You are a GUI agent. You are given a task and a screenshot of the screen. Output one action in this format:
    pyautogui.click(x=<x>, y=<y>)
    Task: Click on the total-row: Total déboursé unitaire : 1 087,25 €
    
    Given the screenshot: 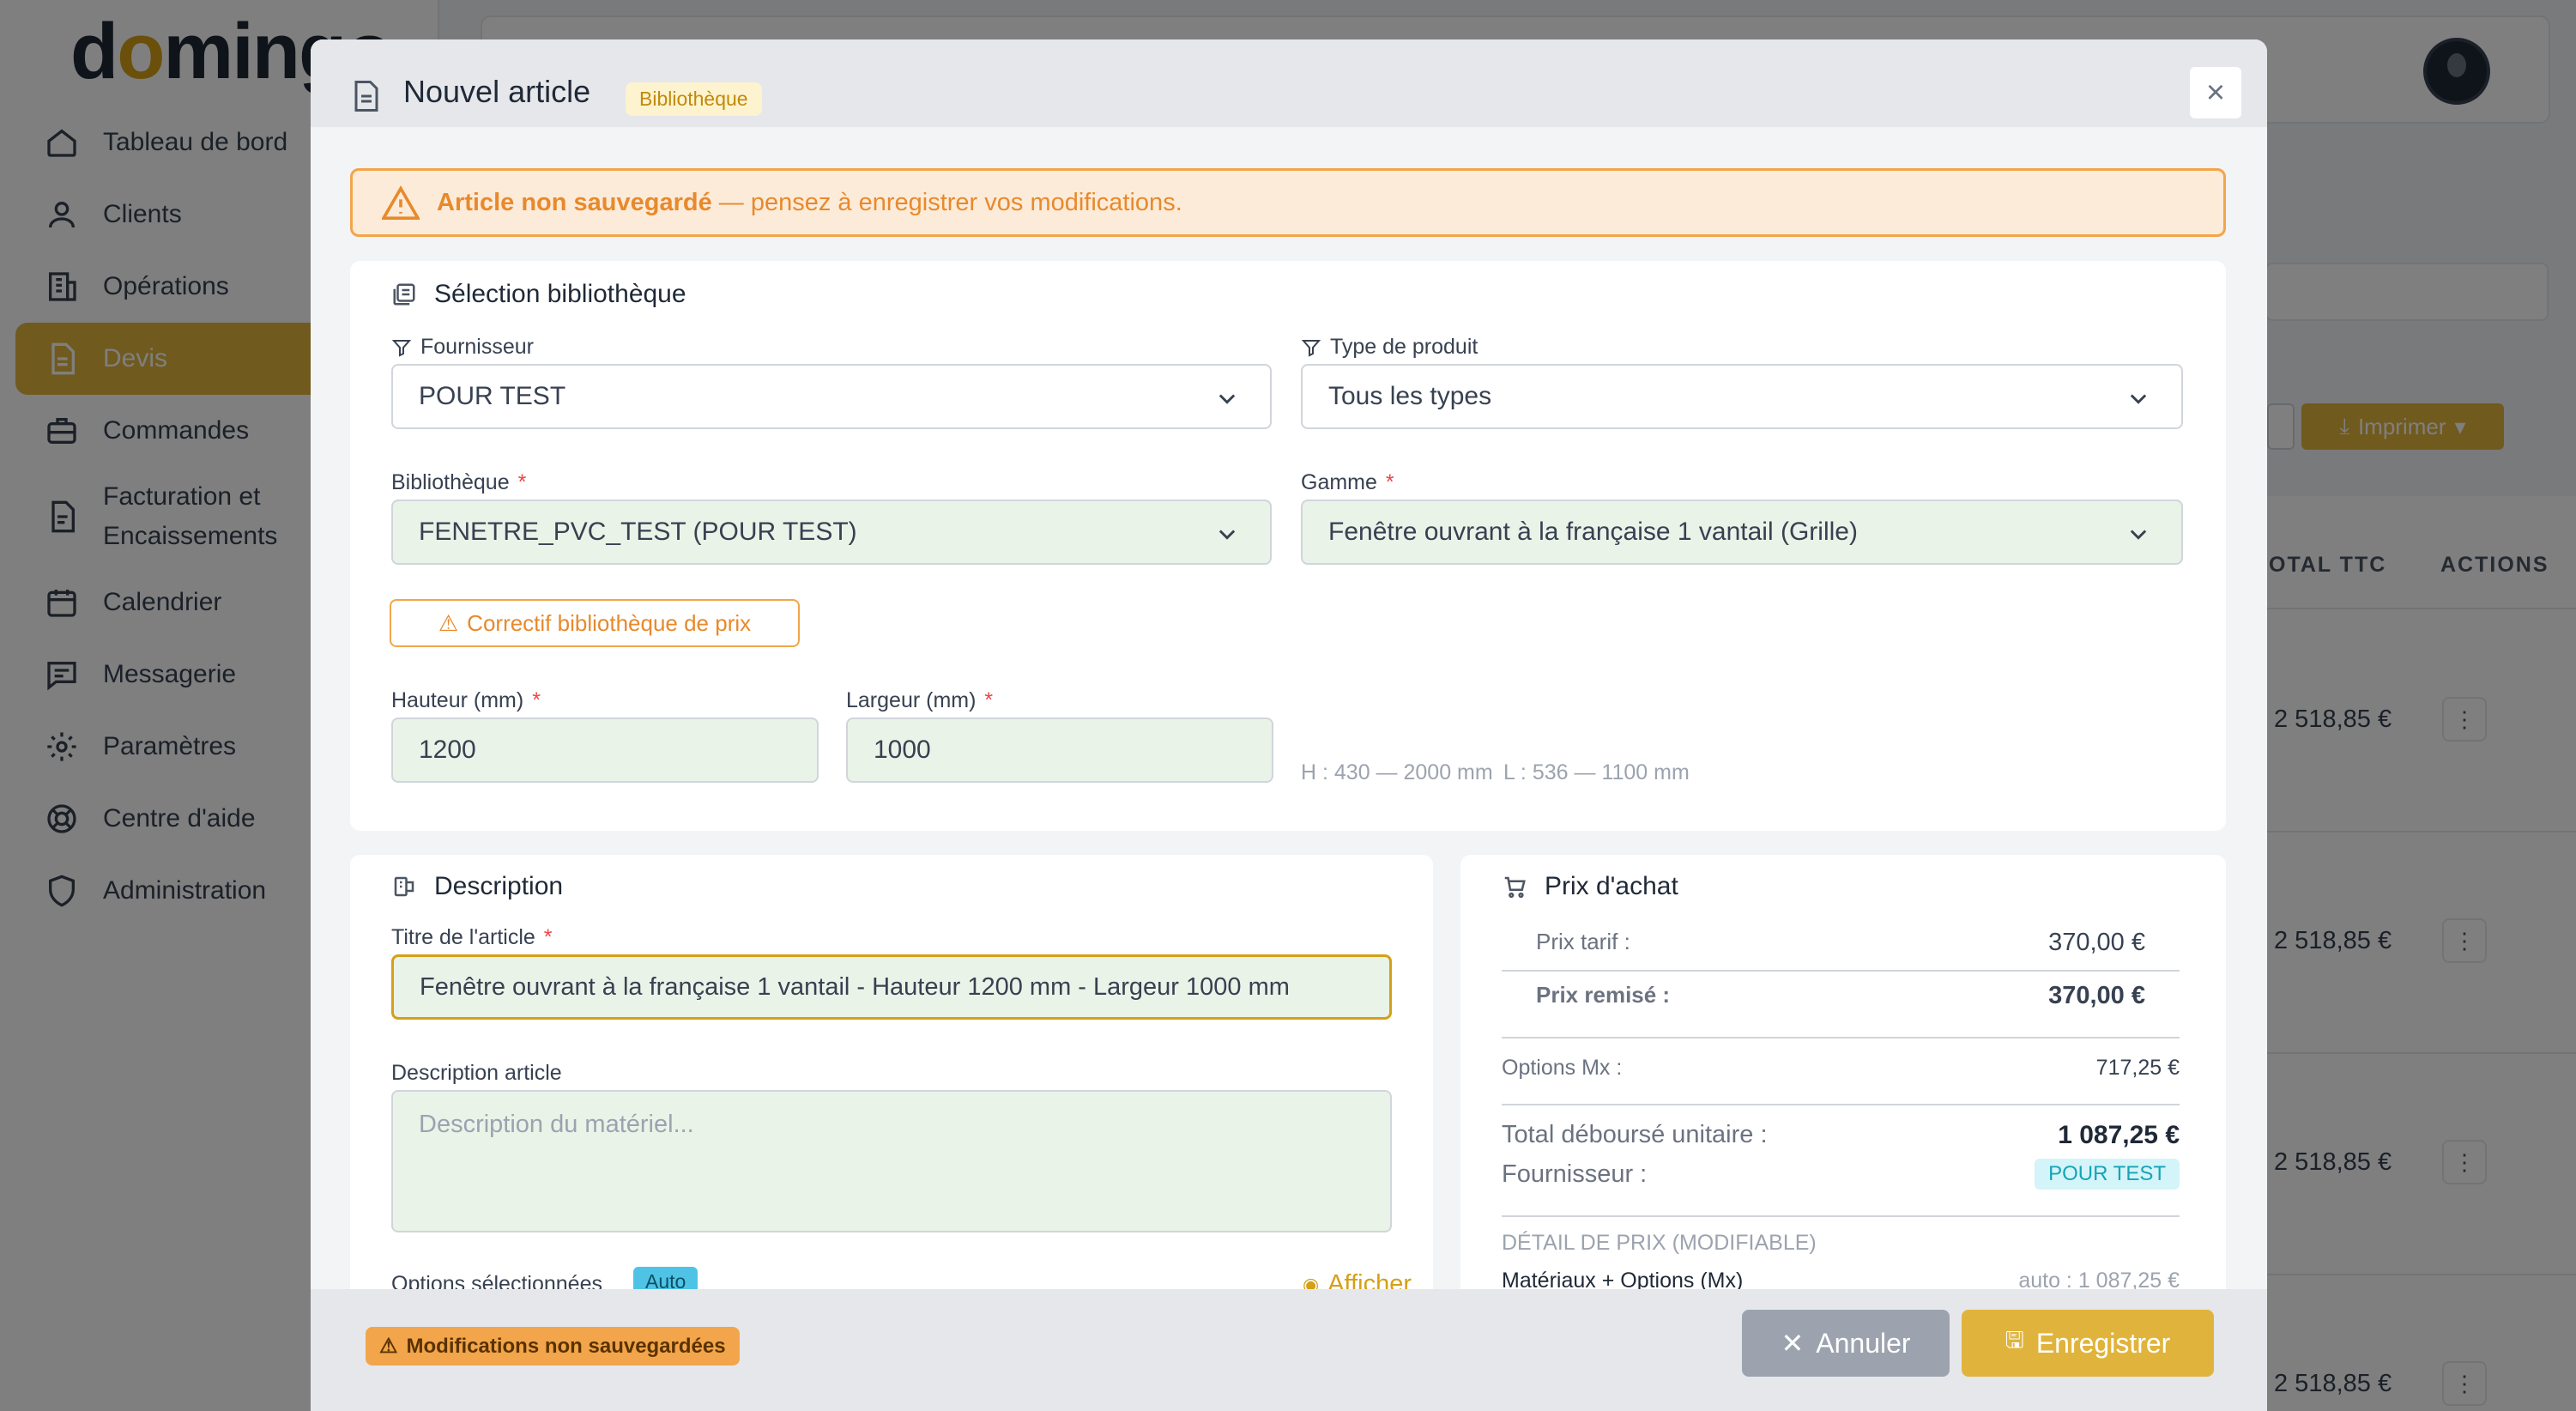 What is the action you would take?
    pyautogui.click(x=1841, y=1135)
    